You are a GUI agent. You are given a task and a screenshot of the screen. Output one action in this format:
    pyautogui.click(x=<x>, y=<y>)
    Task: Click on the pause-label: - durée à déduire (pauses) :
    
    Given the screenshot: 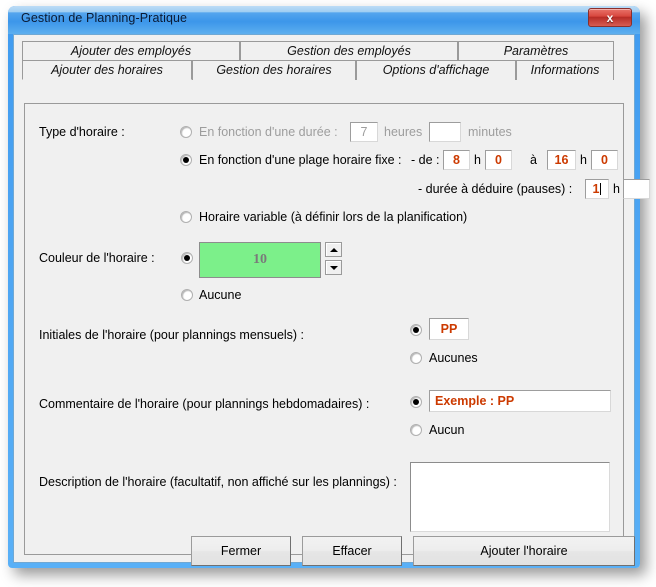 What is the action you would take?
    pyautogui.click(x=495, y=189)
    